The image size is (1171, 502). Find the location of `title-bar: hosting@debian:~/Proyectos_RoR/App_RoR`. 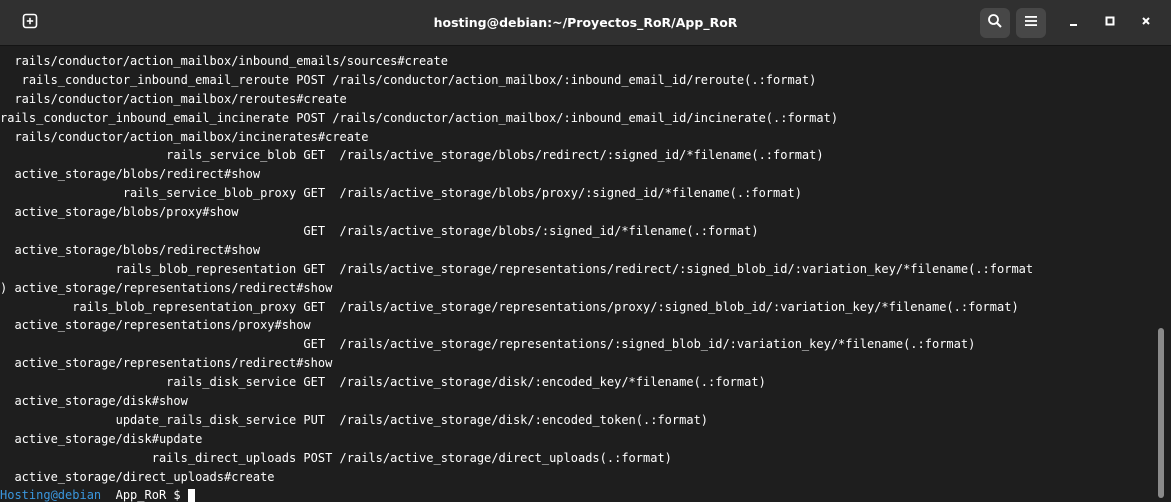

title-bar: hosting@debian:~/Proyectos_RoR/App_RoR is located at coordinates (585, 23).